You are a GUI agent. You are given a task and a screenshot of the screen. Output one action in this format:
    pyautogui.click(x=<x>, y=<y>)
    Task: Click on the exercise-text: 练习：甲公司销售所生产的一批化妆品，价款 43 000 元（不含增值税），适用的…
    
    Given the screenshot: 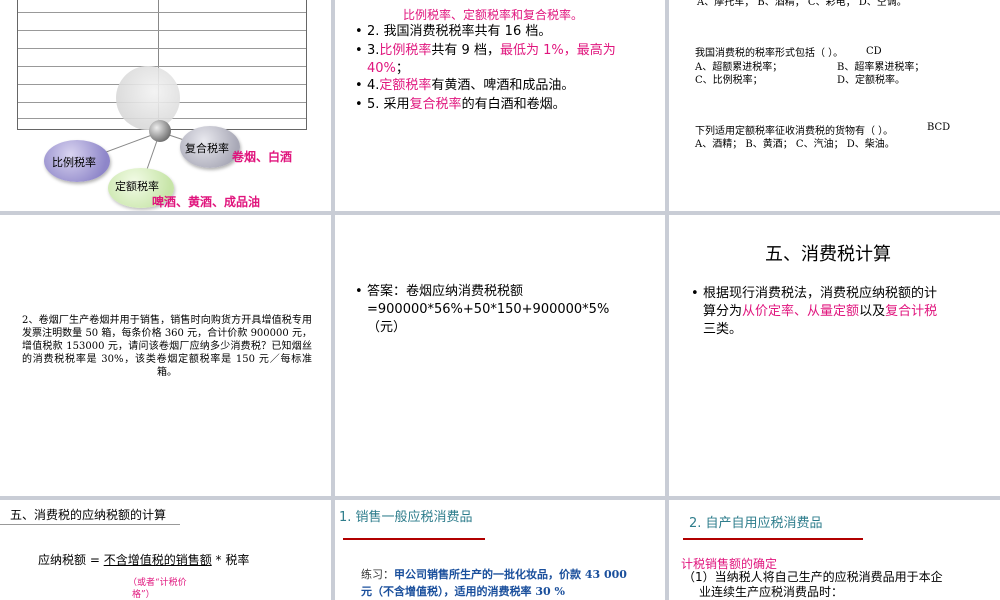 What is the action you would take?
    pyautogui.click(x=494, y=583)
    